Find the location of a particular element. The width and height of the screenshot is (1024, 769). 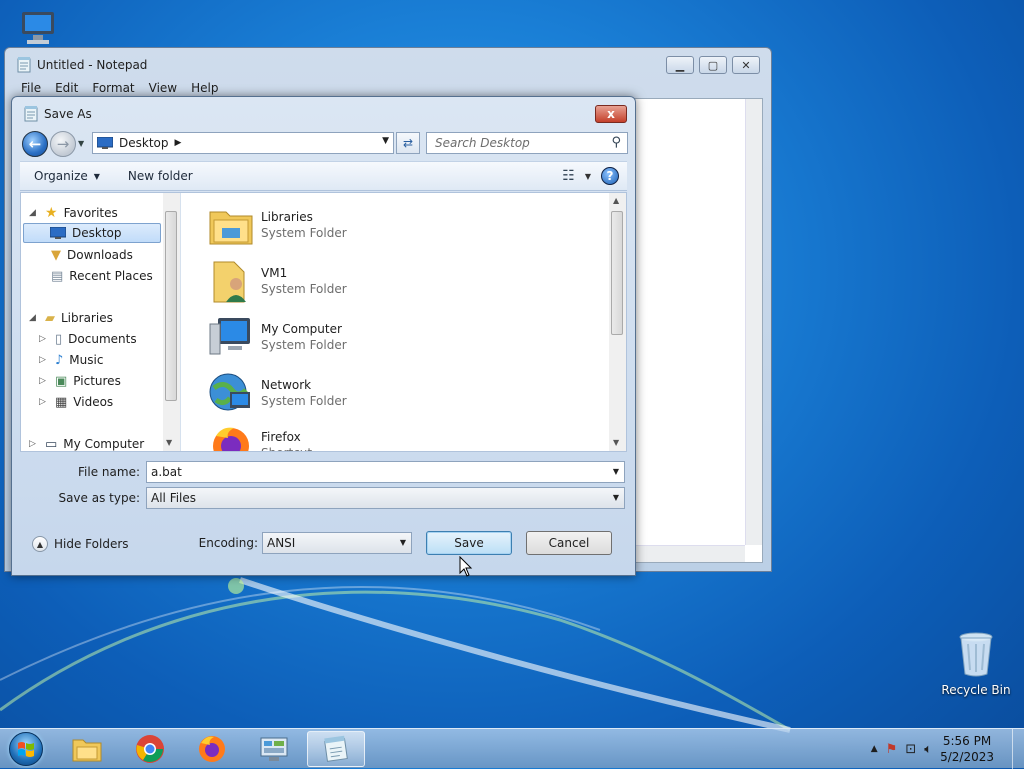

tree-item-libraries: ◢ ▰ Libraries is located at coordinates (71, 318).